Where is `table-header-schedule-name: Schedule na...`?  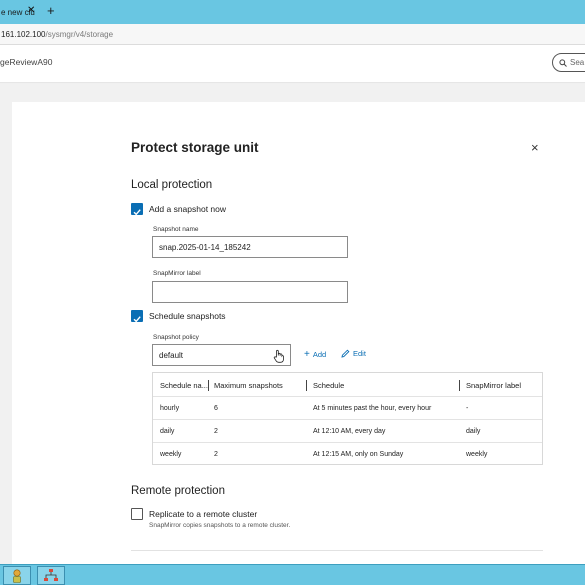 table-header-schedule-name: Schedule na... is located at coordinates (184, 385).